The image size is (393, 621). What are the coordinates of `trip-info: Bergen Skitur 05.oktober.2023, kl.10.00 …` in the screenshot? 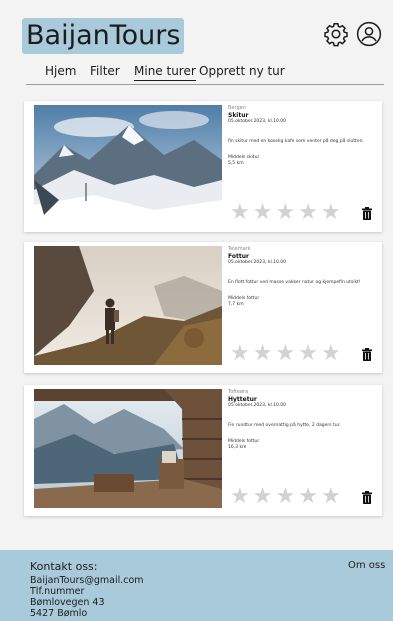 It's located at (303, 136).